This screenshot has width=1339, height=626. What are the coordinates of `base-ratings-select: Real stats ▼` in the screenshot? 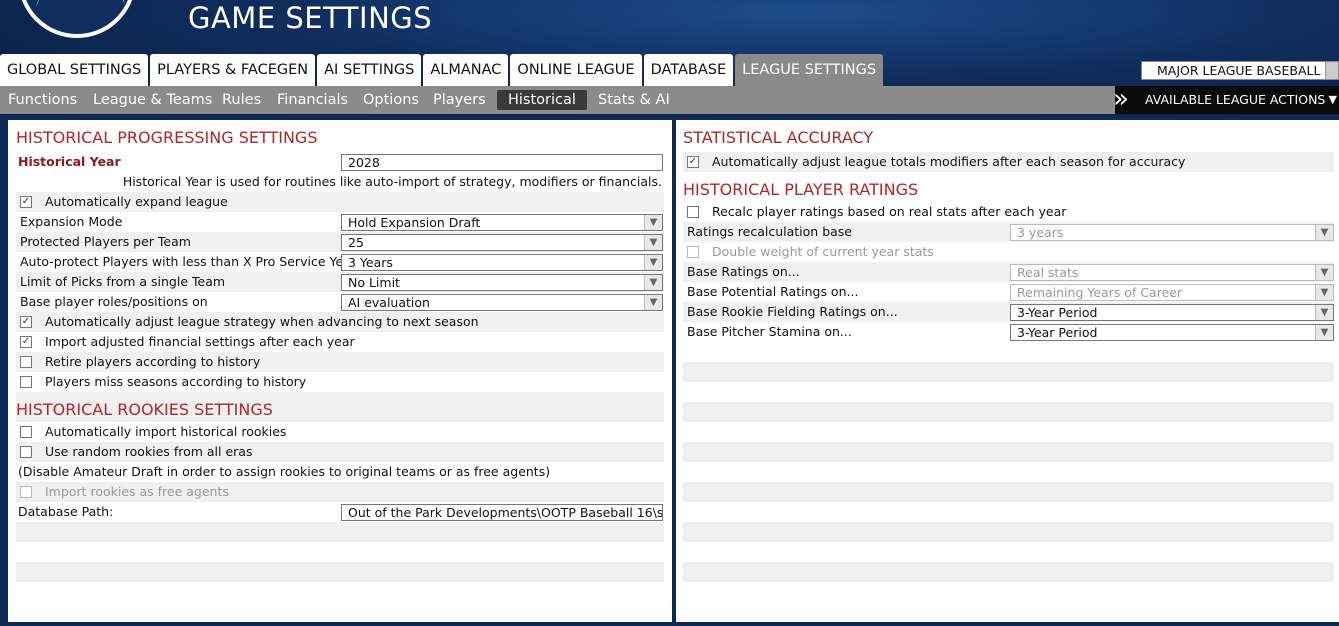 It's located at (1172, 272).